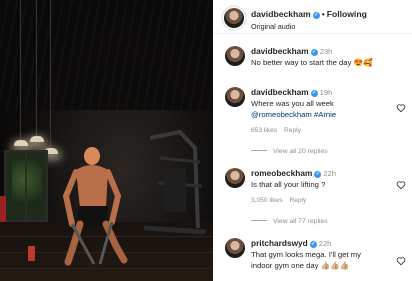 Image resolution: width=412 pixels, height=281 pixels. I want to click on view-replies-button: View all 77 replies, so click(289, 221).